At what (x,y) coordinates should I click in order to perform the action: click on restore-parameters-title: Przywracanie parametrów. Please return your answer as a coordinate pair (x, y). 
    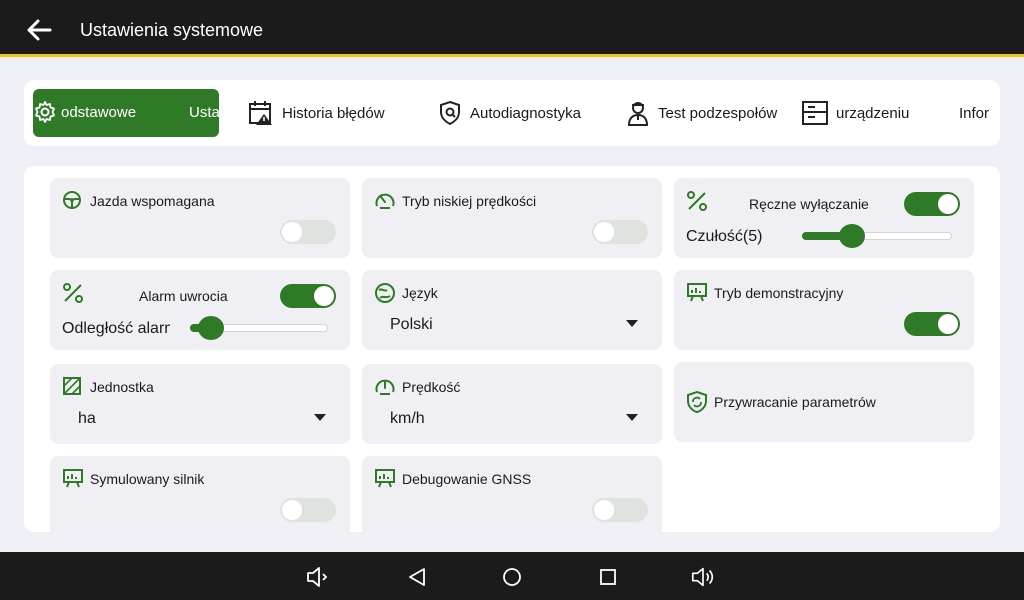
    Looking at the image, I should click on (795, 402).